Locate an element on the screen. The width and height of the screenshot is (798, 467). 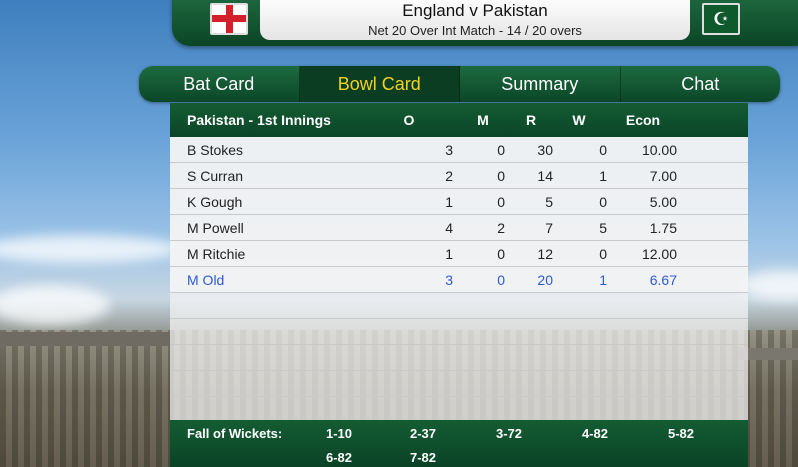
economy-value: 5.00 is located at coordinates (663, 201).